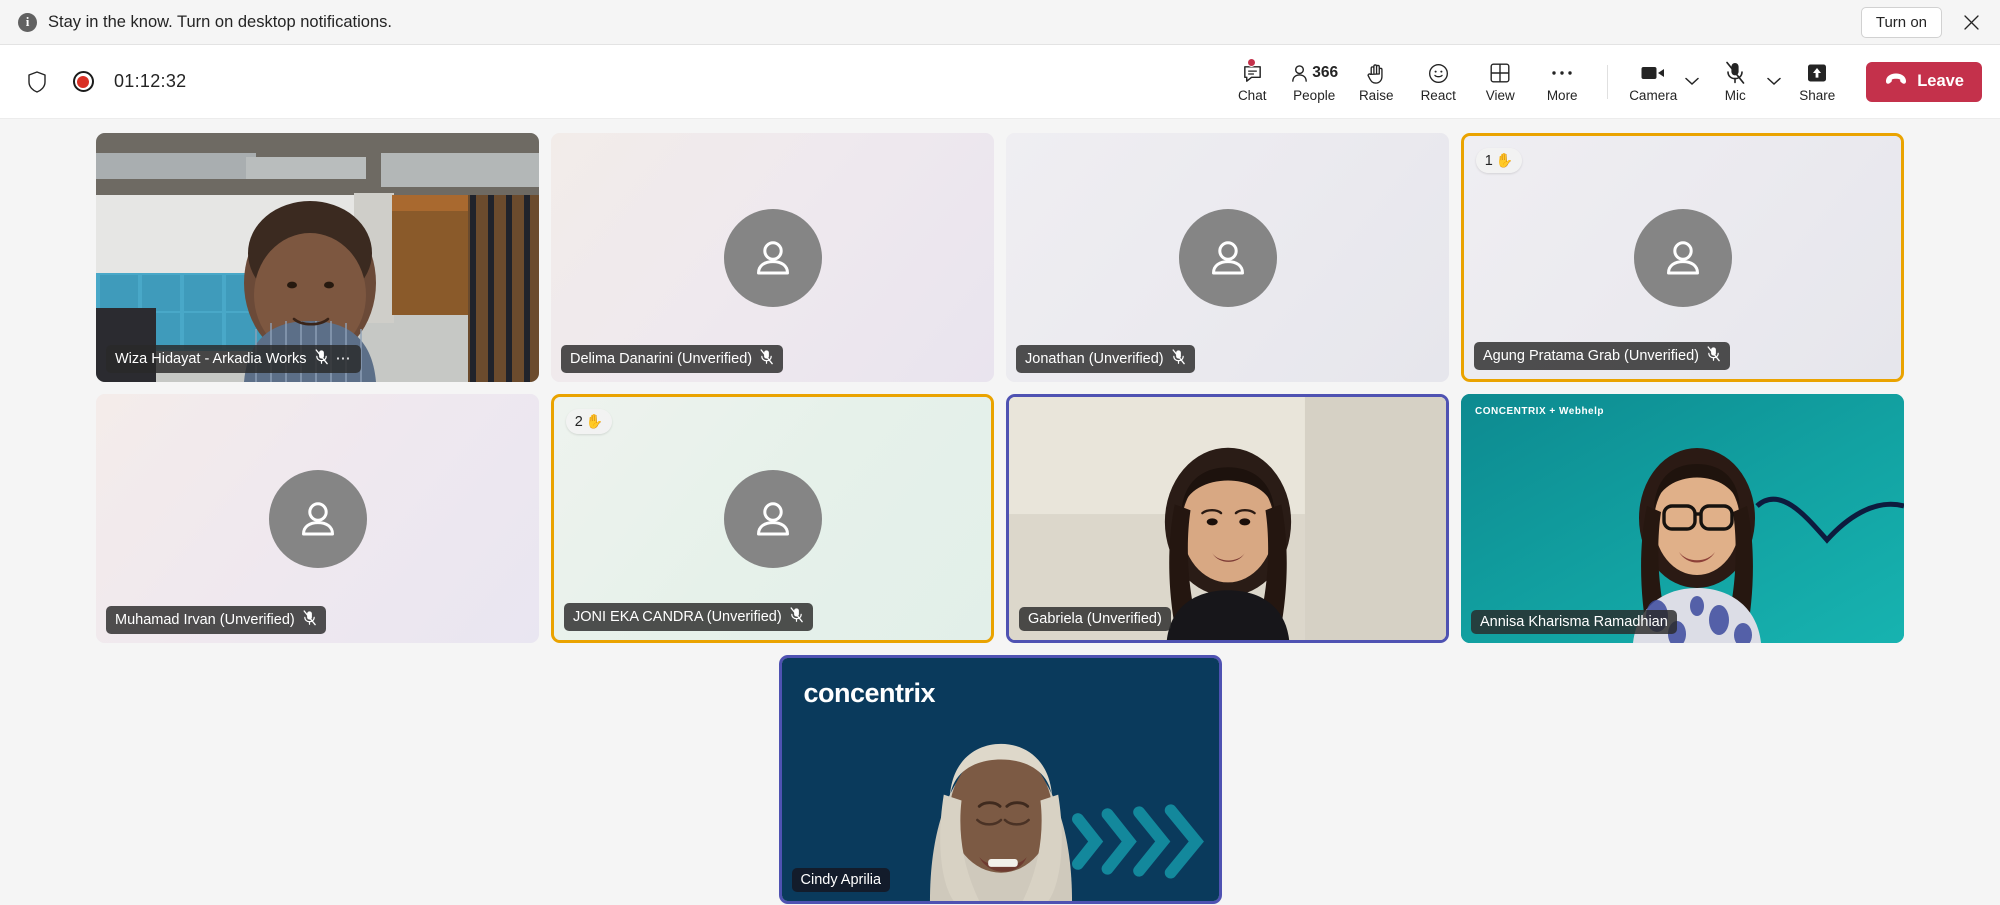 The image size is (2000, 905). Describe the element at coordinates (205, 620) in the screenshot. I see `participant-name: Muhamad Irvan (Unverified)` at that location.